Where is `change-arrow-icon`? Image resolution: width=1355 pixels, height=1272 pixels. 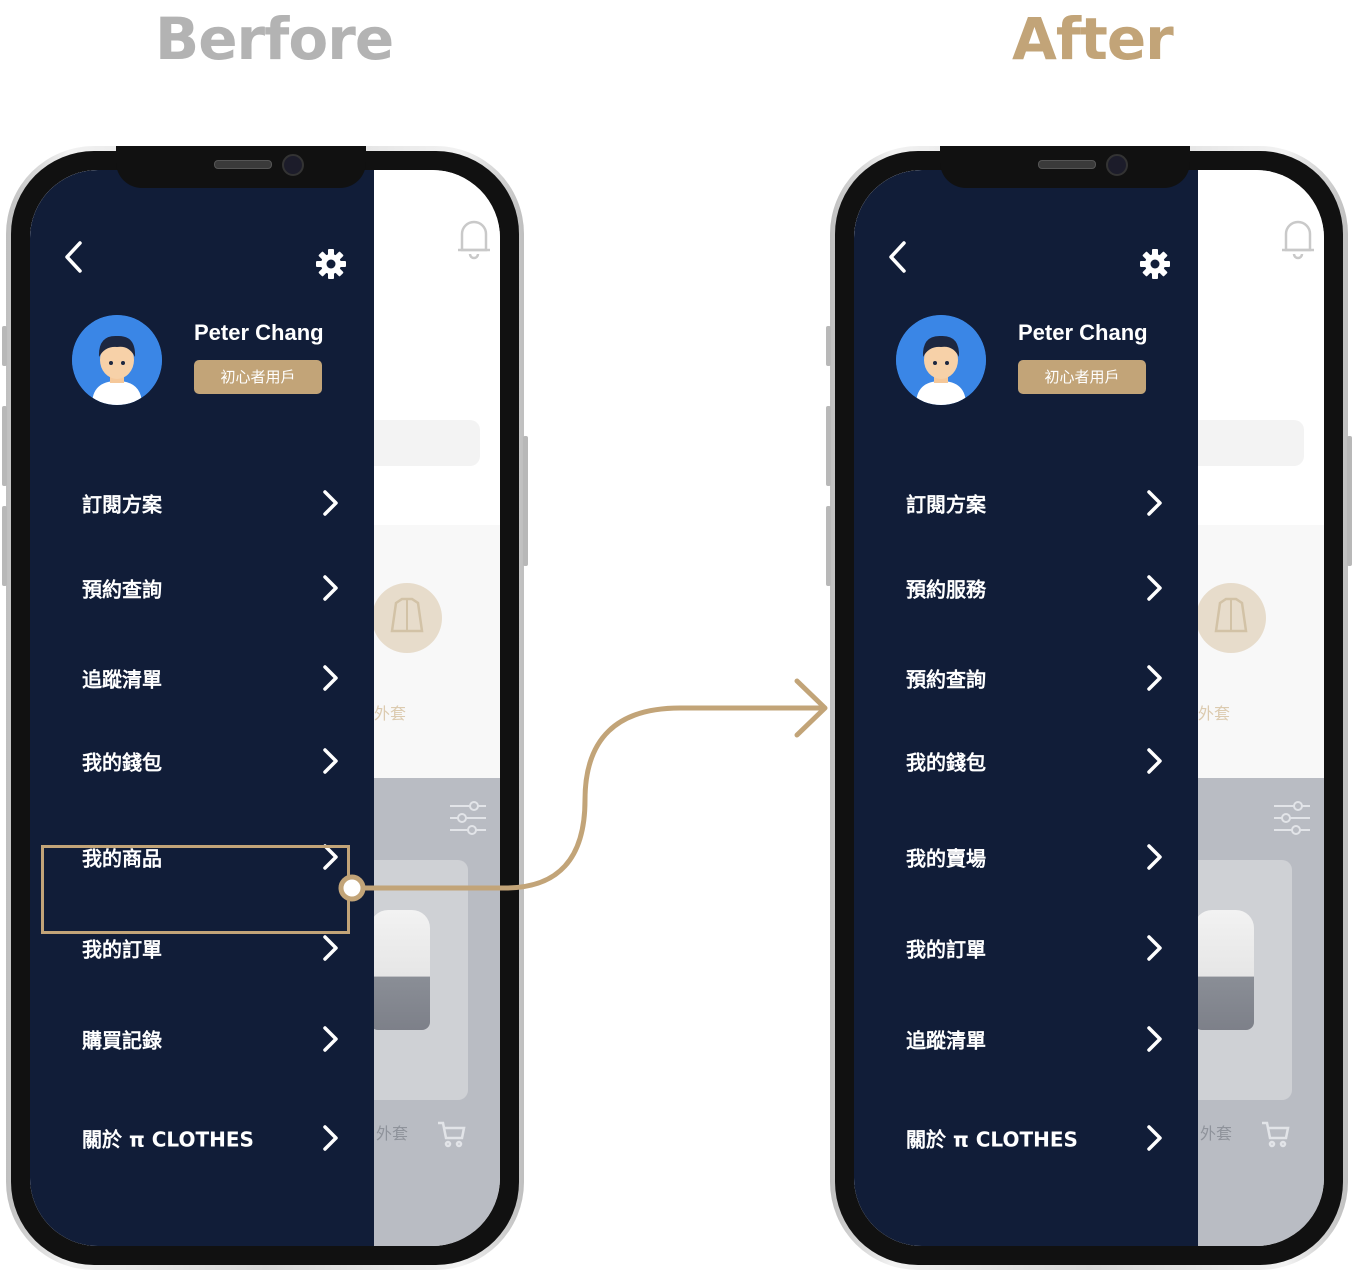
change-arrow-icon is located at coordinates (583, 790).